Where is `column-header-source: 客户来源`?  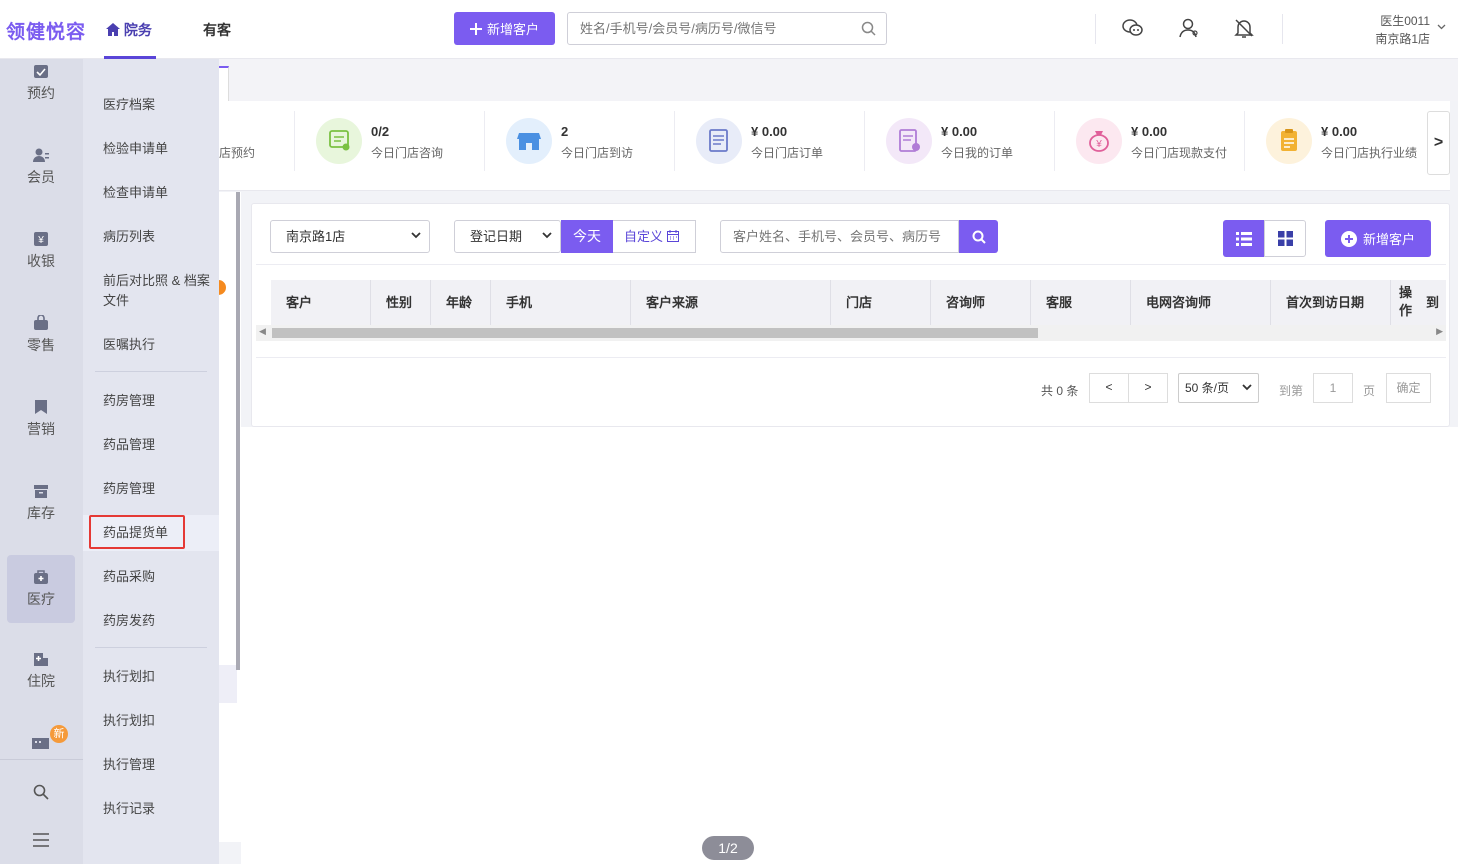
column-header-source: 客户来源 is located at coordinates (731, 302).